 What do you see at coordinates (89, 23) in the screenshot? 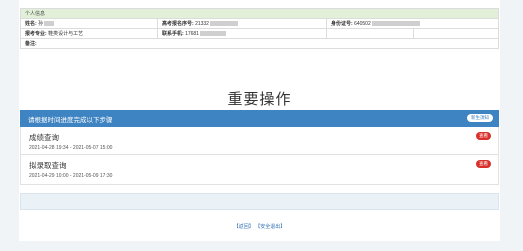
I see `name-cell: 姓名: 孙` at bounding box center [89, 23].